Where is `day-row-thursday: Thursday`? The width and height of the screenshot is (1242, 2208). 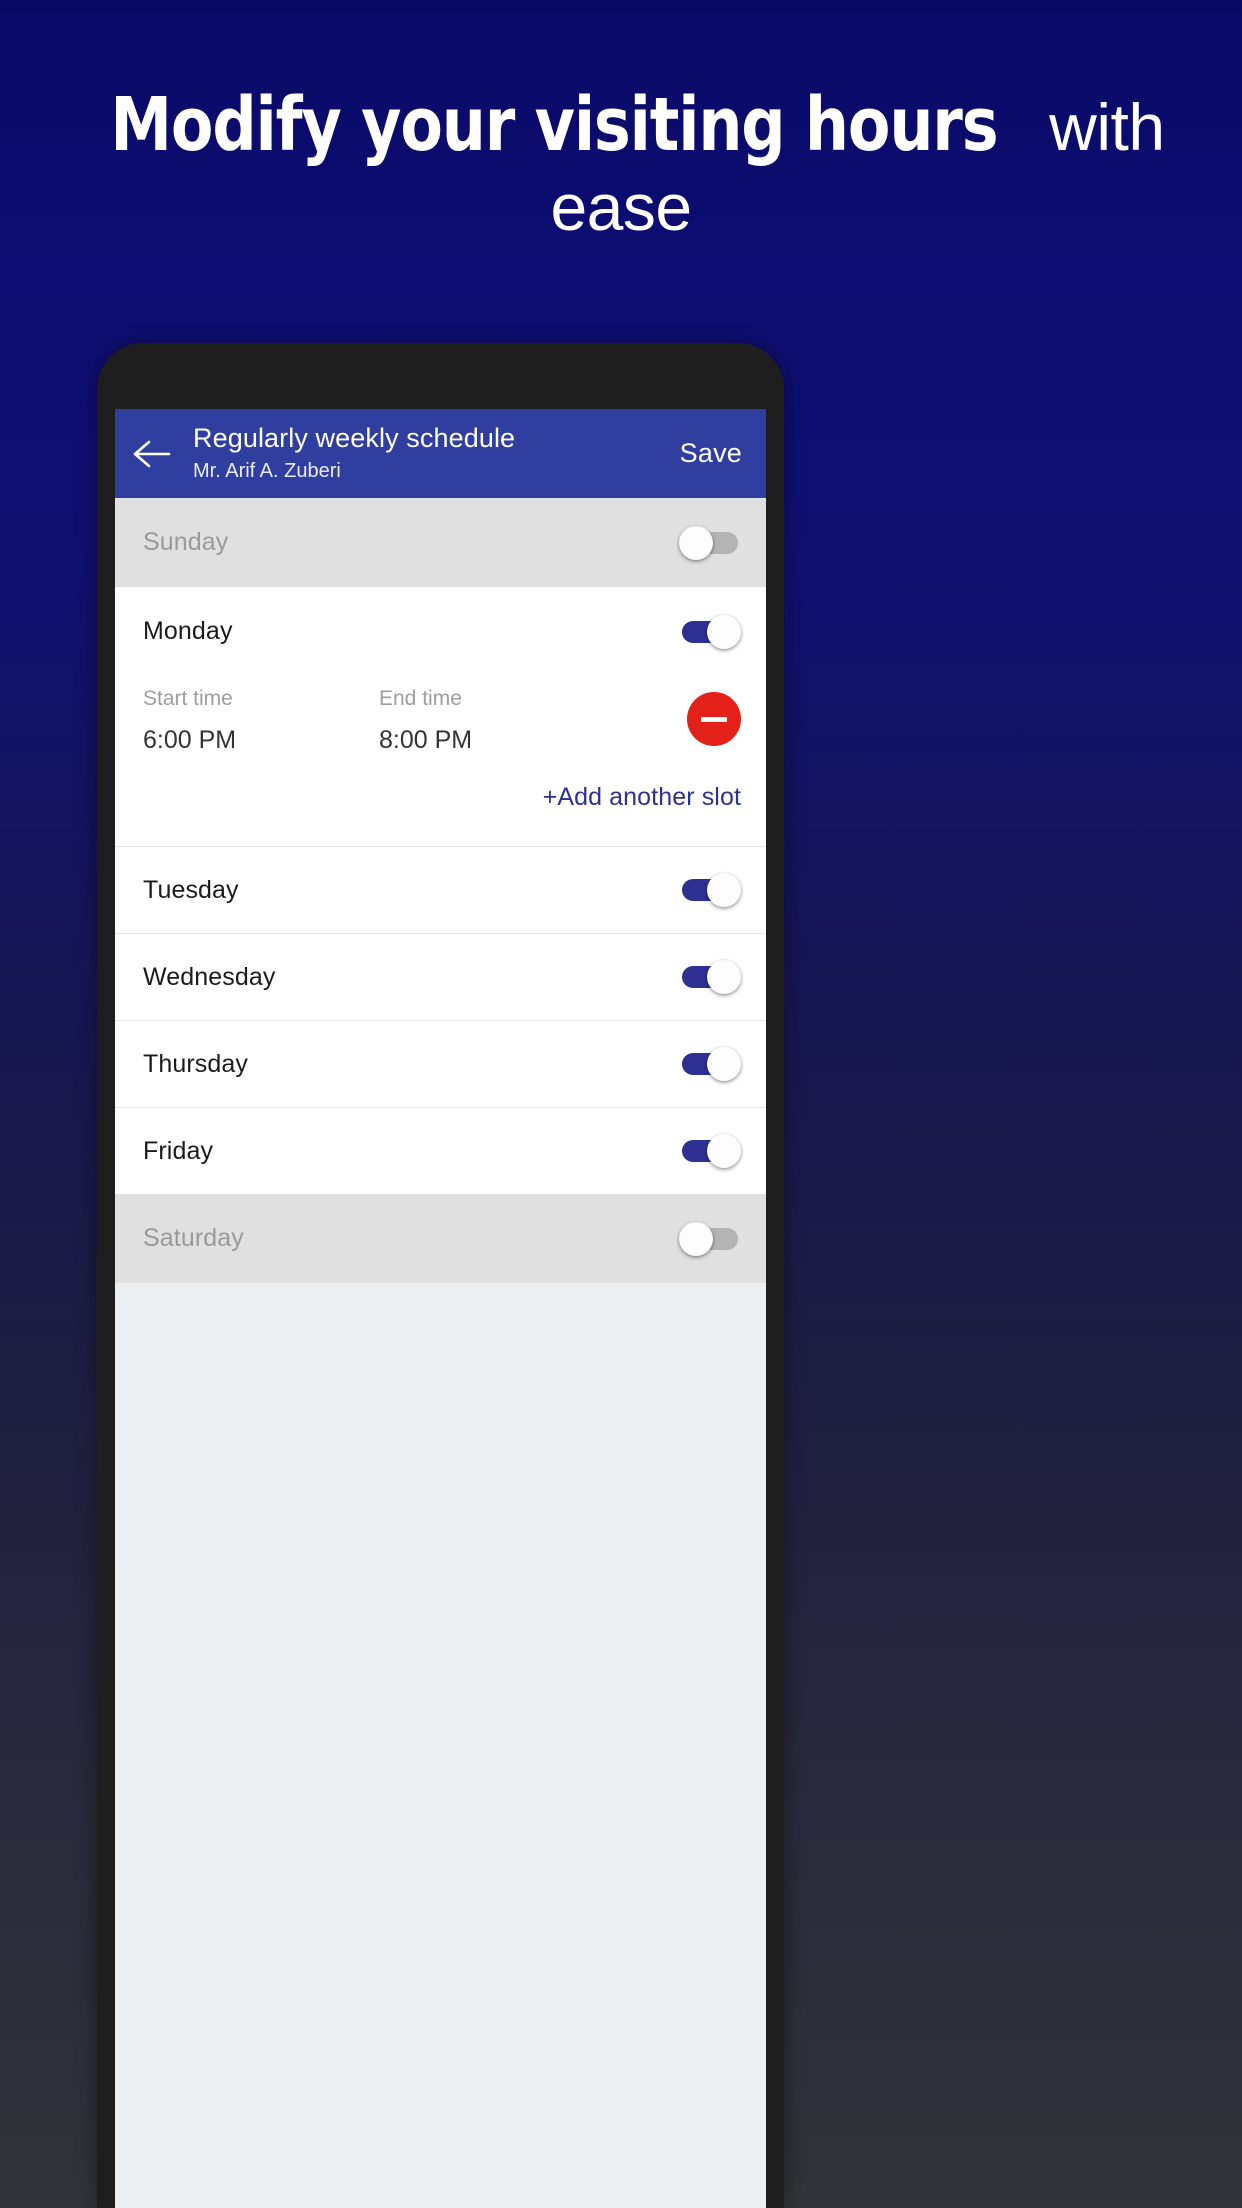 day-row-thursday: Thursday is located at coordinates (440, 1064).